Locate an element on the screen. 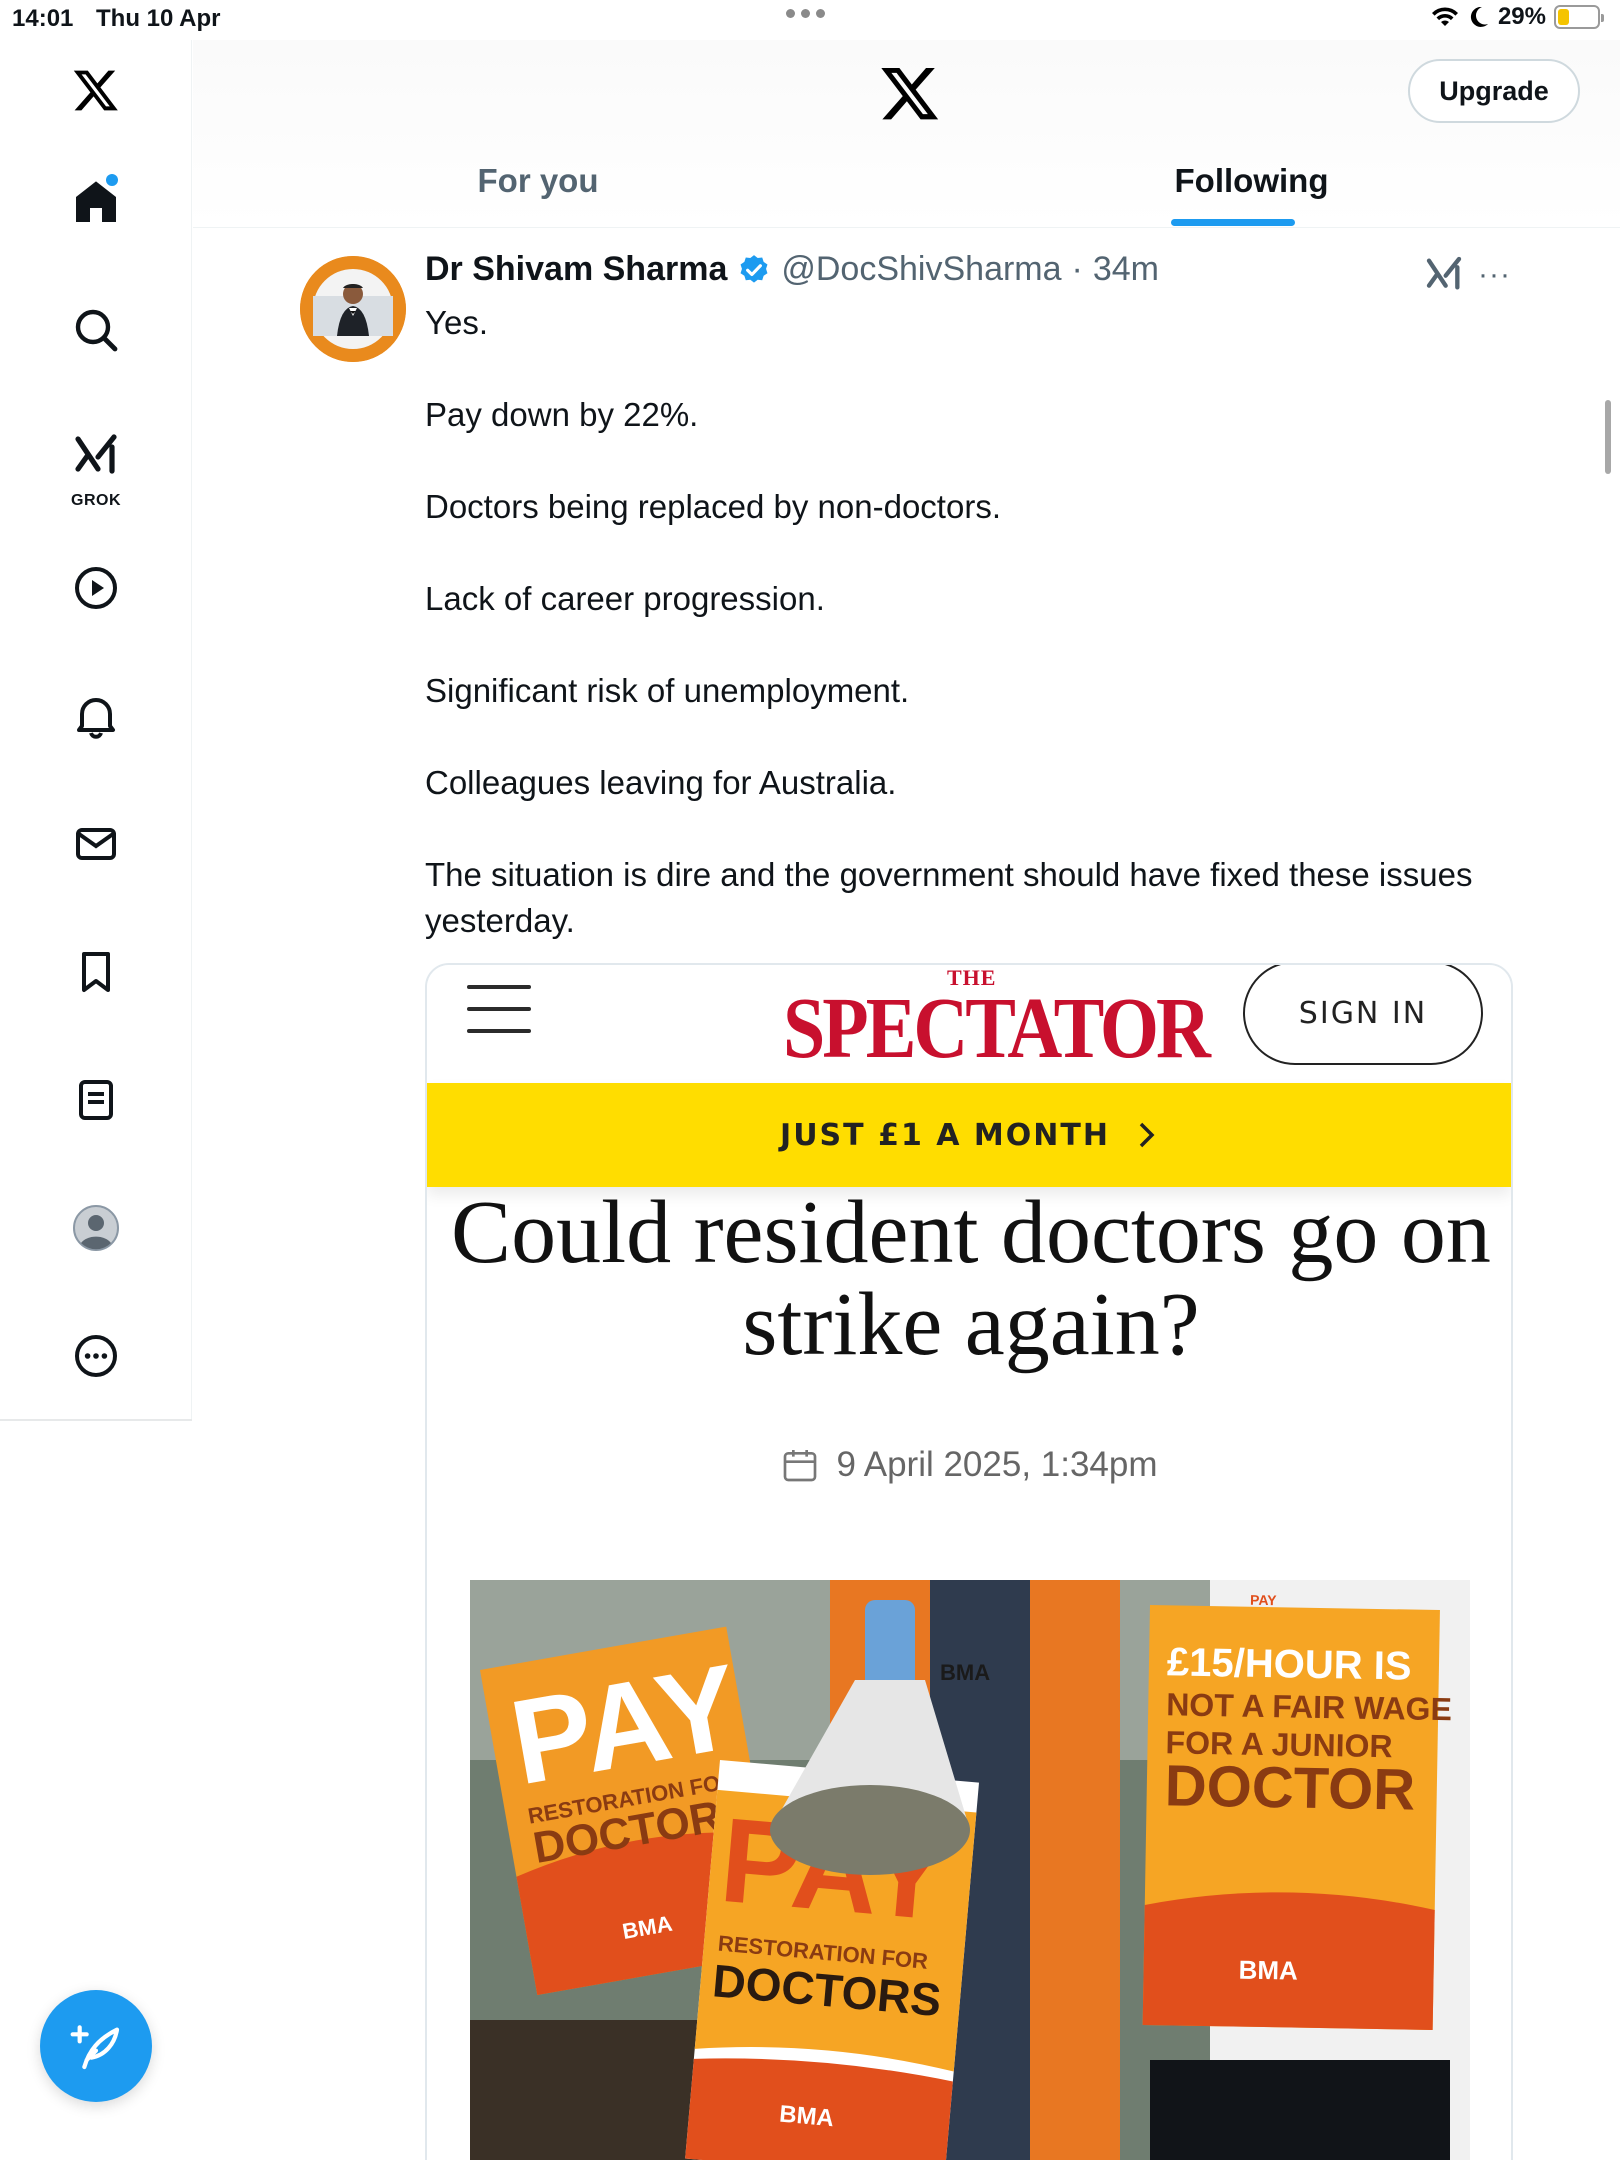 The width and height of the screenshot is (1620, 2160). more-icon is located at coordinates (96, 1356).